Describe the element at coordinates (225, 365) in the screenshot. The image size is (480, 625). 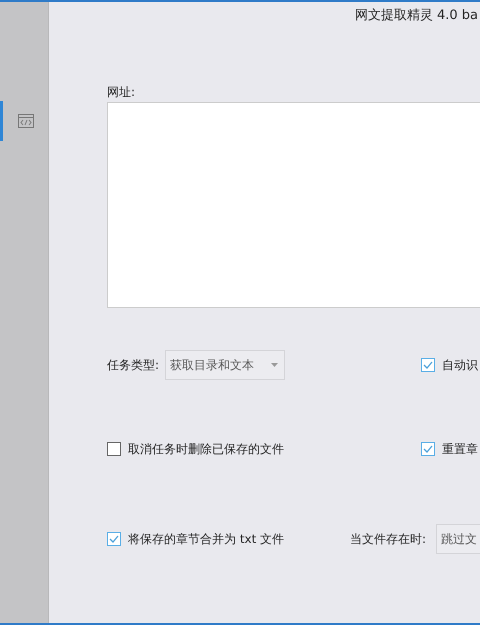
I see `task-type-dropdown: 获取目录和文本` at that location.